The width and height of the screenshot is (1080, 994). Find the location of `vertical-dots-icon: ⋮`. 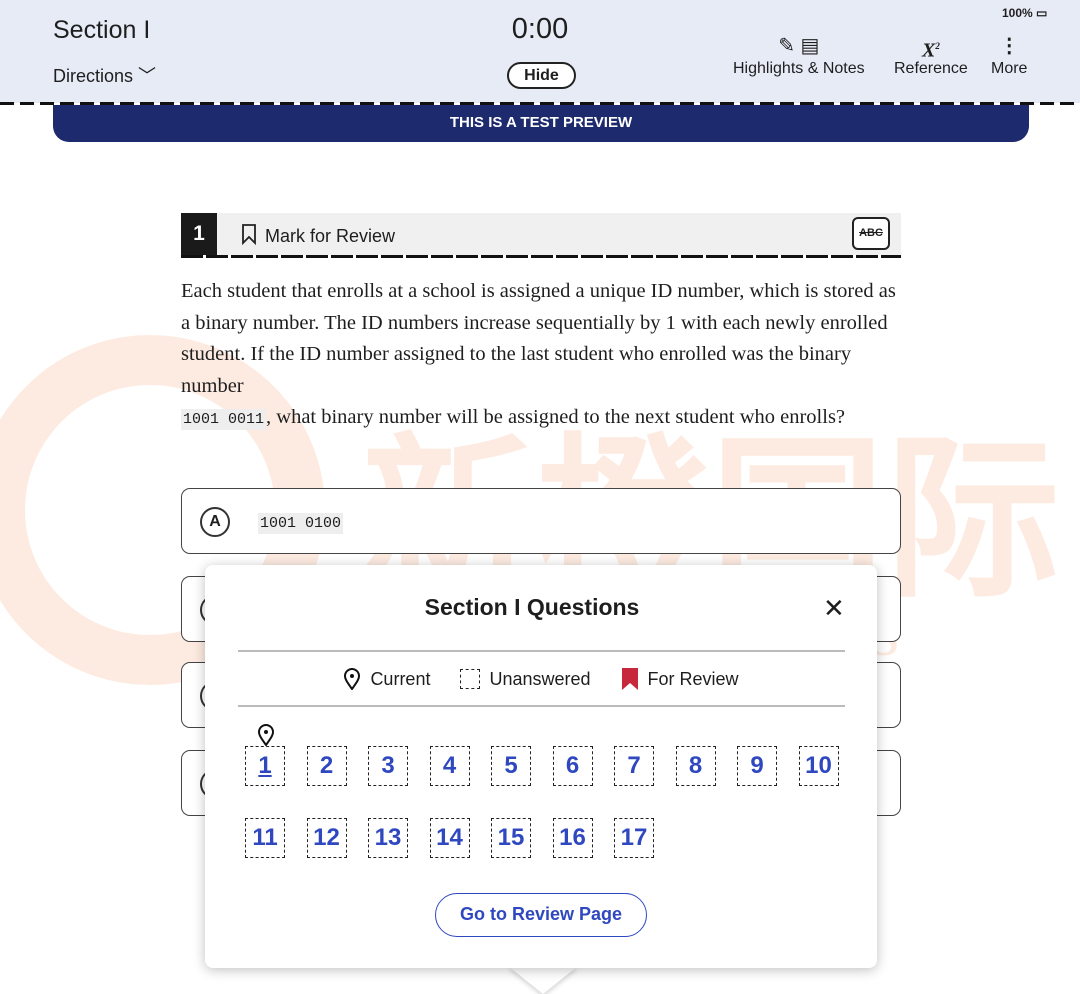

vertical-dots-icon: ⋮ is located at coordinates (1009, 46).